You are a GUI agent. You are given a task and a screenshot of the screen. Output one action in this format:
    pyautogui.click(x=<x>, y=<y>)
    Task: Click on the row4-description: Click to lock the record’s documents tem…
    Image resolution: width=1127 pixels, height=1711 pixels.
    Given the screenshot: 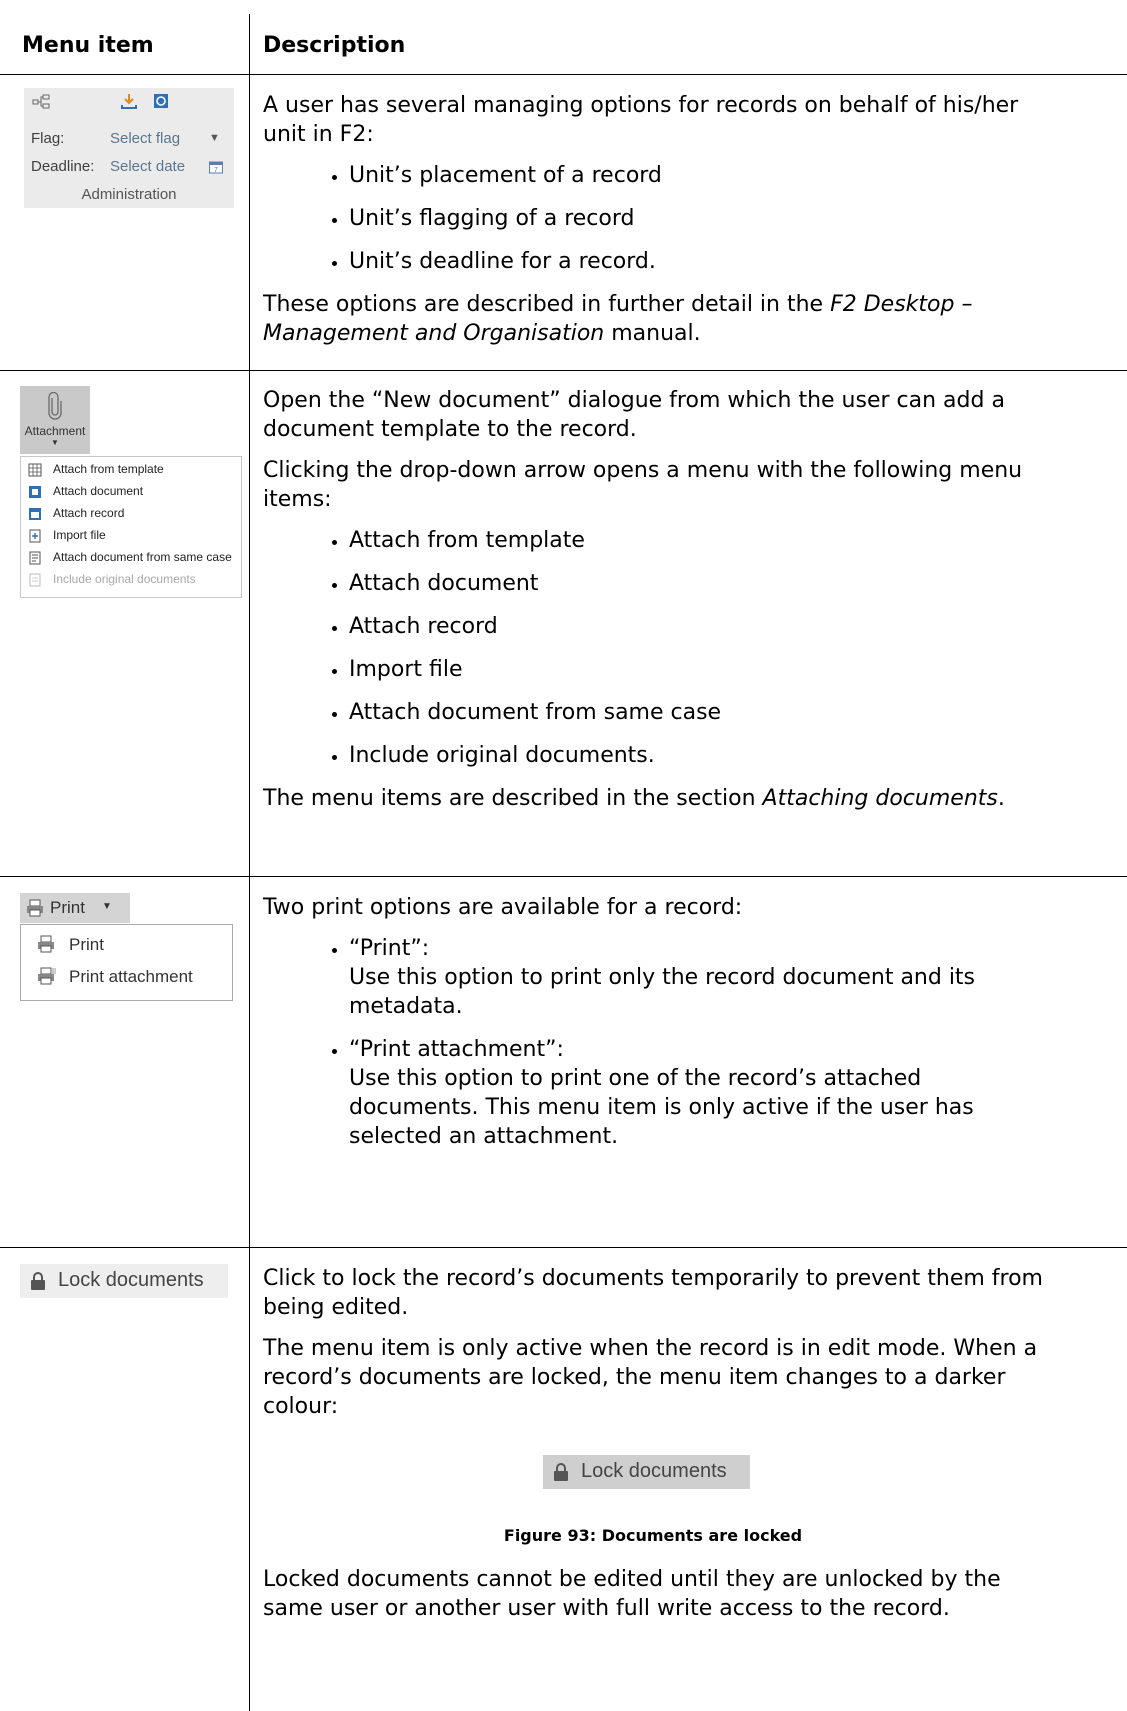 What is the action you would take?
    pyautogui.click(x=653, y=1348)
    